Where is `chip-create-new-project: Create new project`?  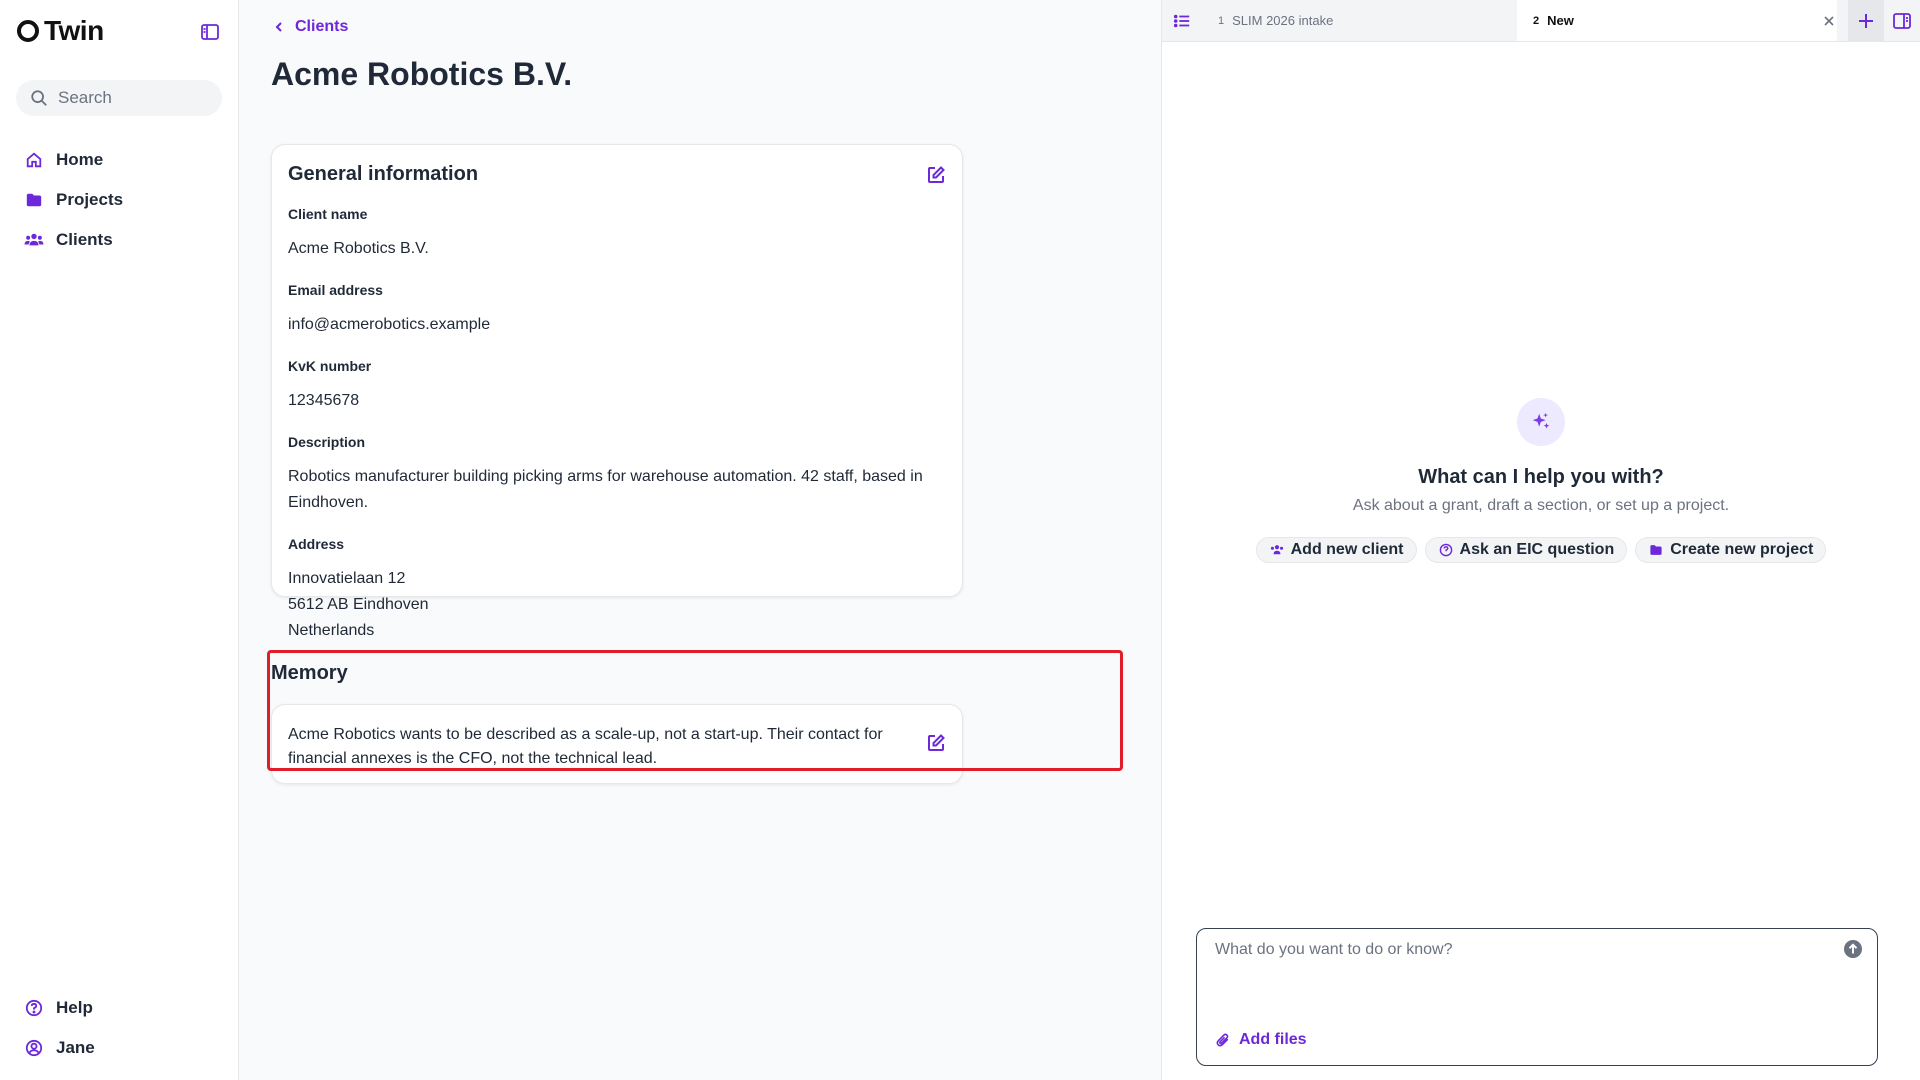 chip-create-new-project: Create new project is located at coordinates (1731, 550).